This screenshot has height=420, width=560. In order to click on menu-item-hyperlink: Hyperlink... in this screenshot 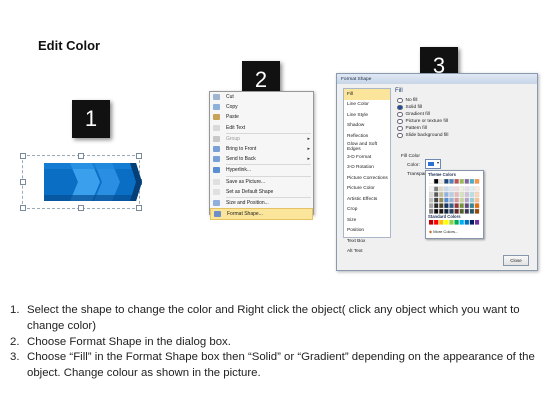, I will do `click(261, 170)`.